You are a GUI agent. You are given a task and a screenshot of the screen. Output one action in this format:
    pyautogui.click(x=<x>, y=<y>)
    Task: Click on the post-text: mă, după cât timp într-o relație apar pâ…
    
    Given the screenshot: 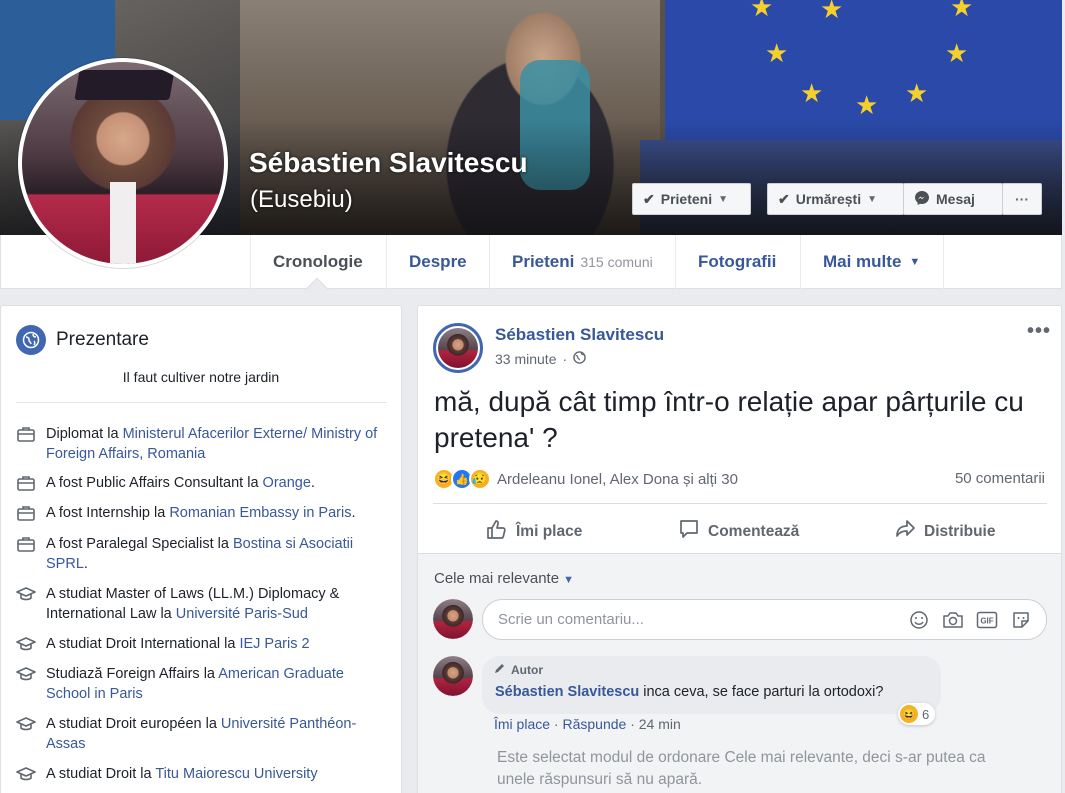 What is the action you would take?
    pyautogui.click(x=729, y=419)
    